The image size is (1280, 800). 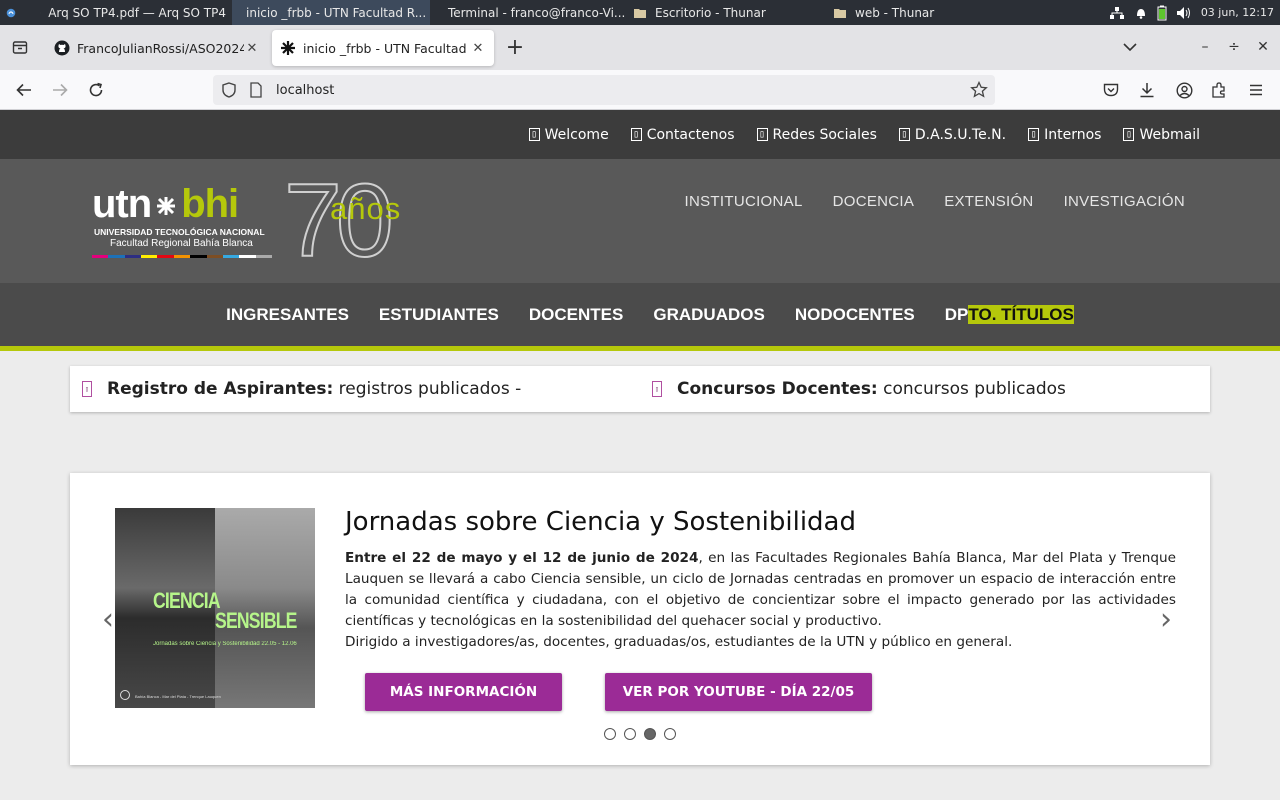 What do you see at coordinates (1124, 201) in the screenshot?
I see `menu-investigacion: INVESTIGACIÓN` at bounding box center [1124, 201].